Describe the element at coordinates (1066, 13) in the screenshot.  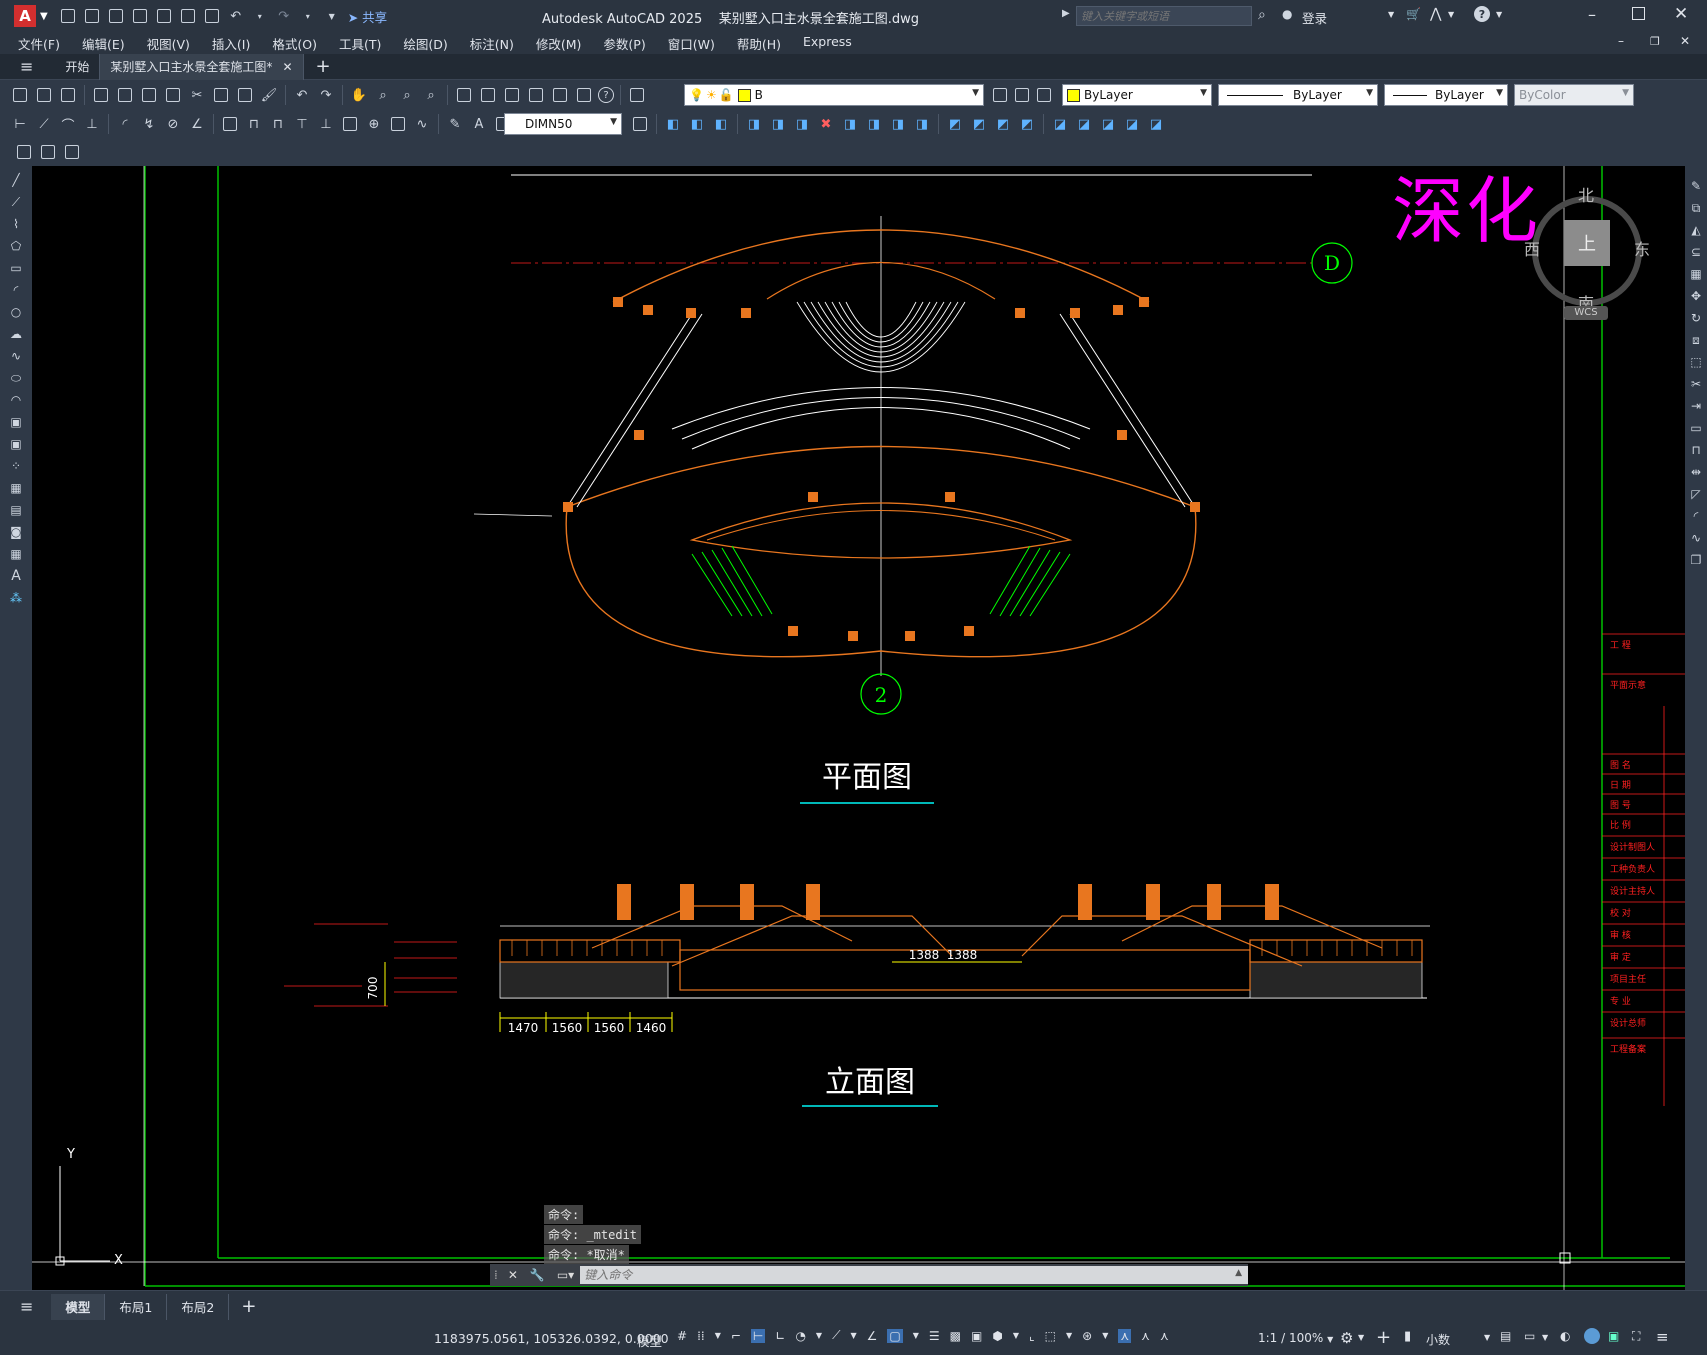
I see `search-arrow-icon: ▶` at that location.